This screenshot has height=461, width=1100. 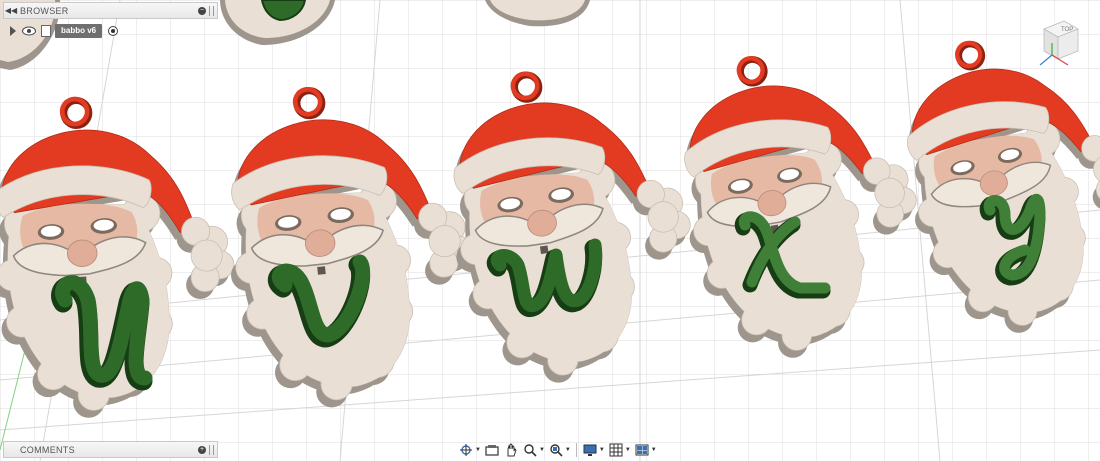 I want to click on viewports-dropdown-icon: ▼, so click(x=654, y=450).